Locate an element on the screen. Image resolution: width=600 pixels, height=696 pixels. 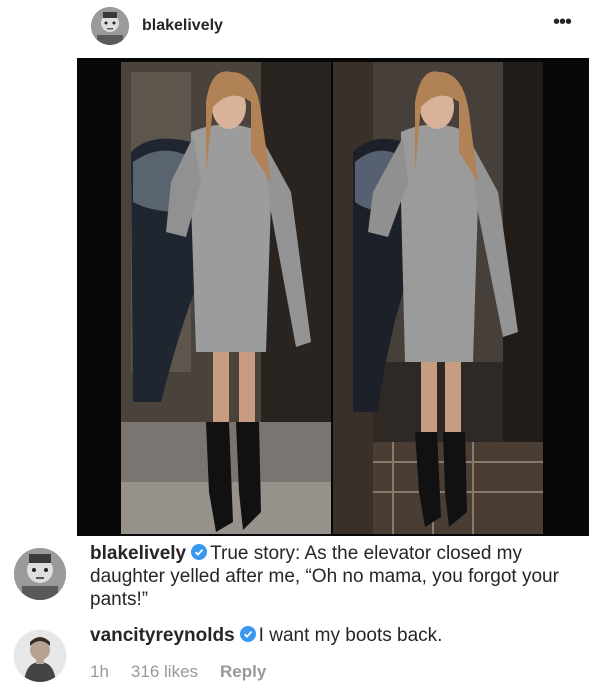
comment-timestamp: 1h is located at coordinates (99, 671).